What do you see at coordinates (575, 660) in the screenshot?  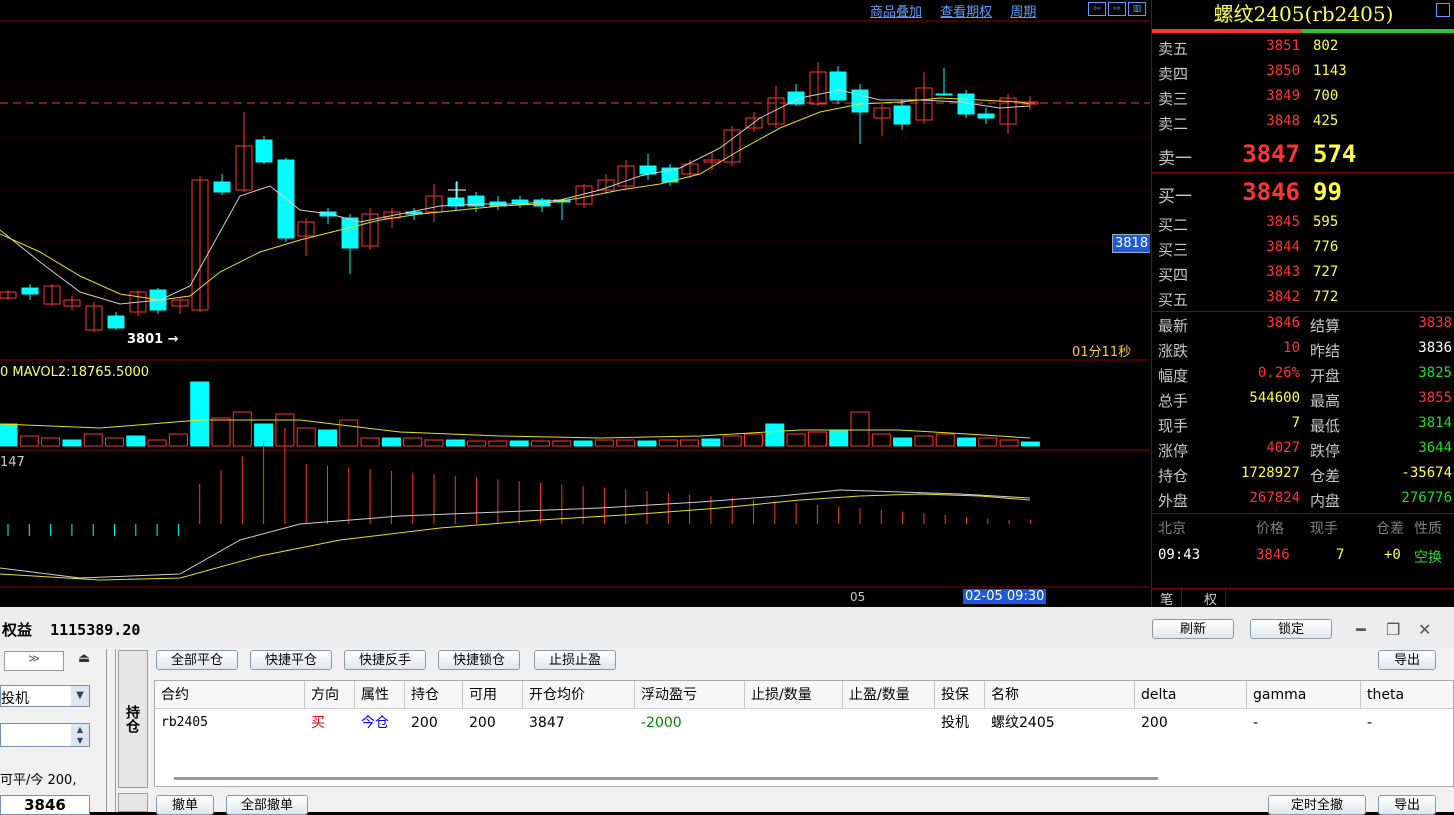 I see `stop-loss-profit-button: 止损止盈` at bounding box center [575, 660].